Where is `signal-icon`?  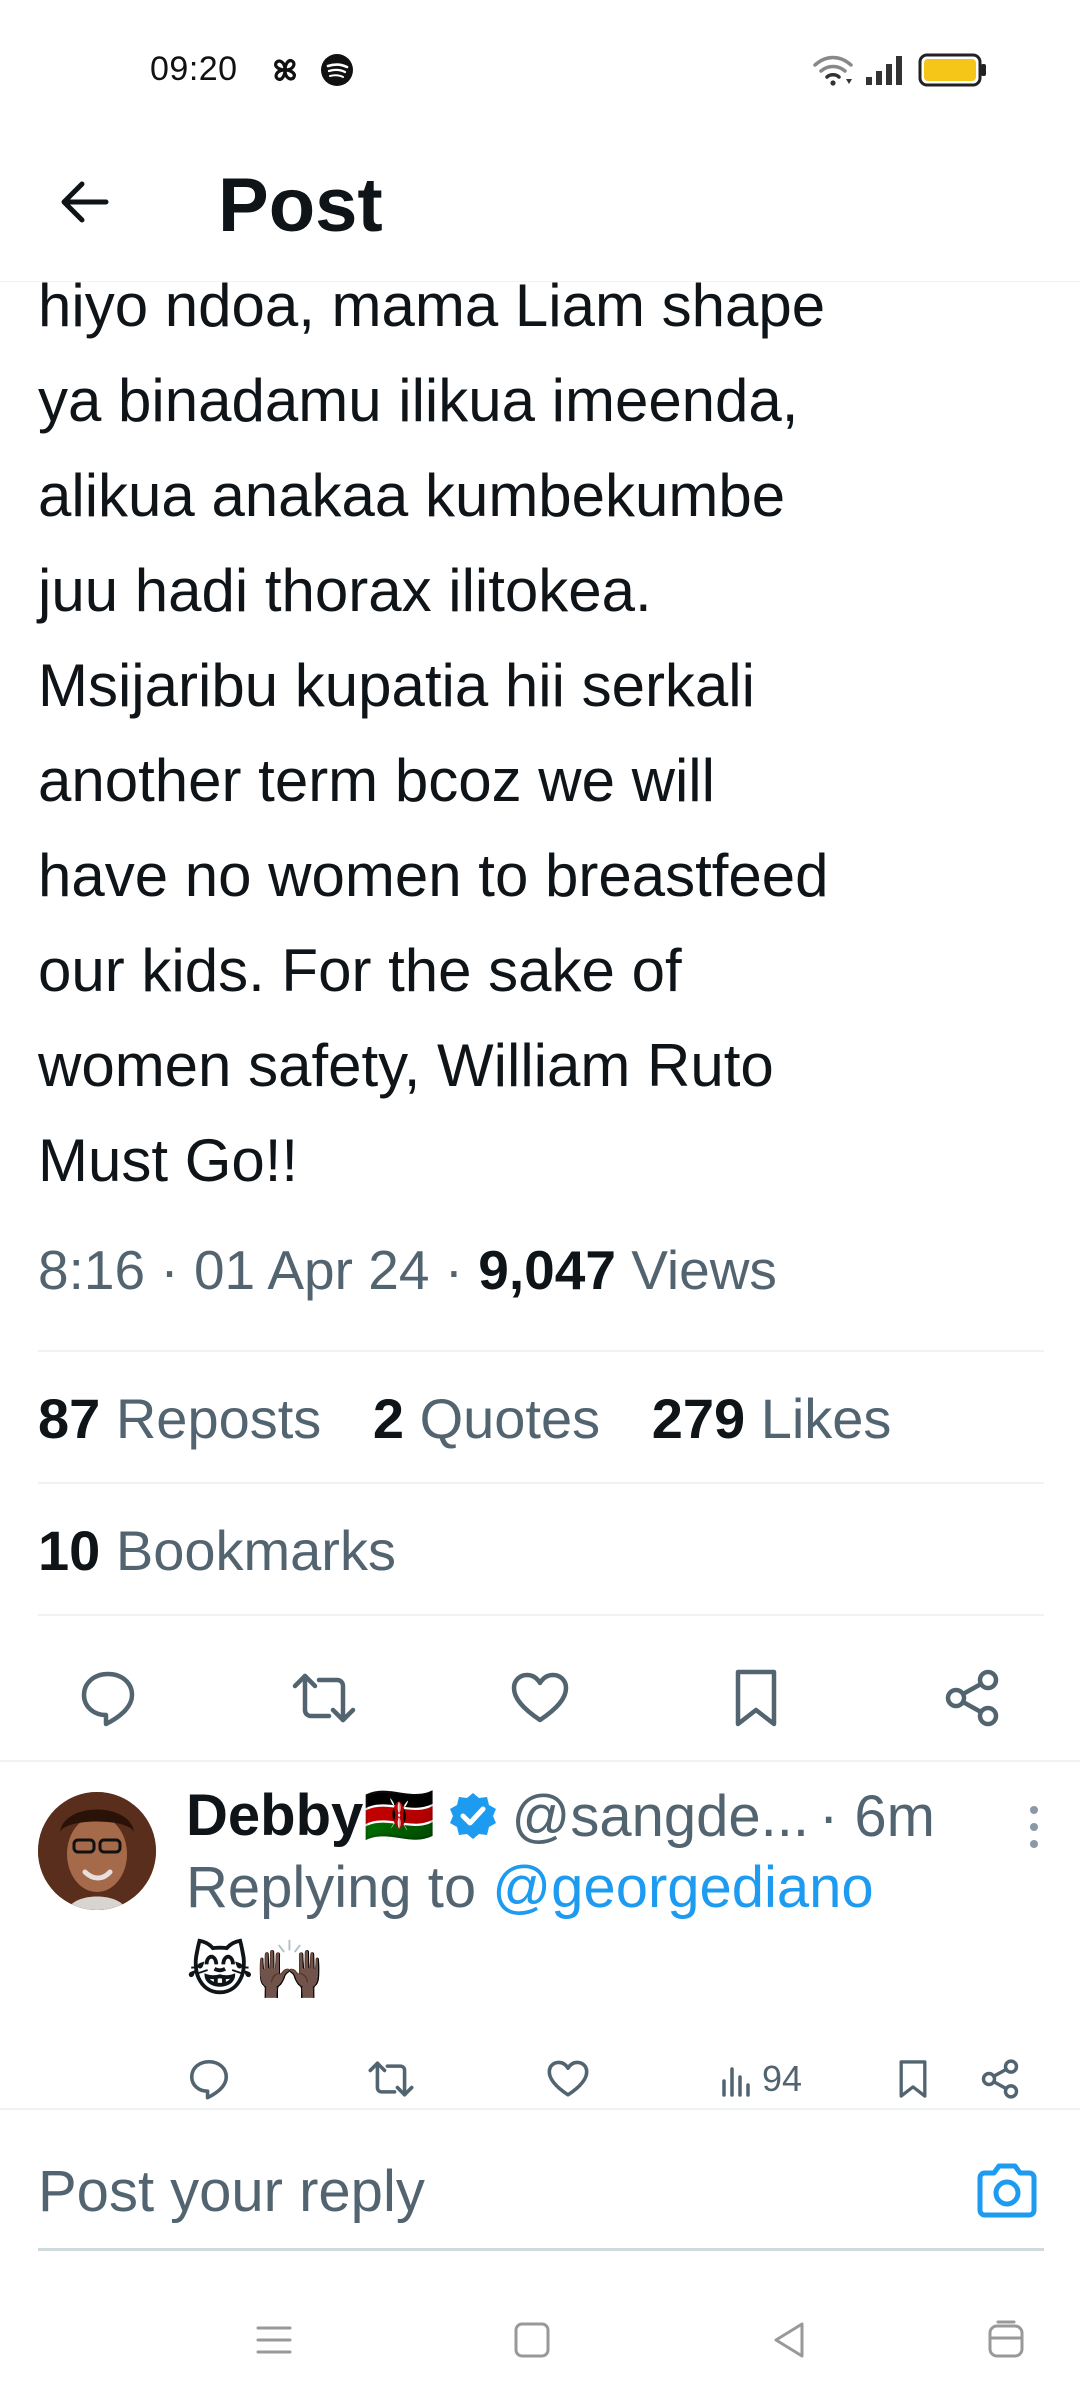 signal-icon is located at coordinates (886, 72).